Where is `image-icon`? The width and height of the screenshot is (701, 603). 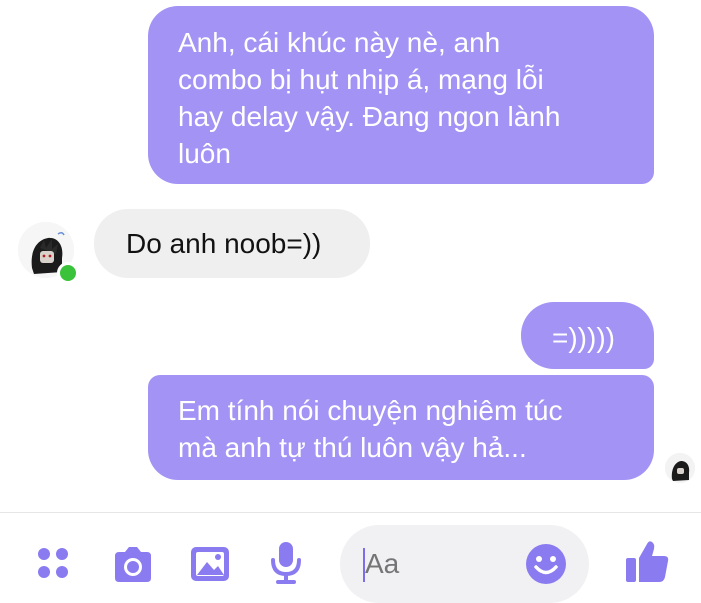 image-icon is located at coordinates (210, 564).